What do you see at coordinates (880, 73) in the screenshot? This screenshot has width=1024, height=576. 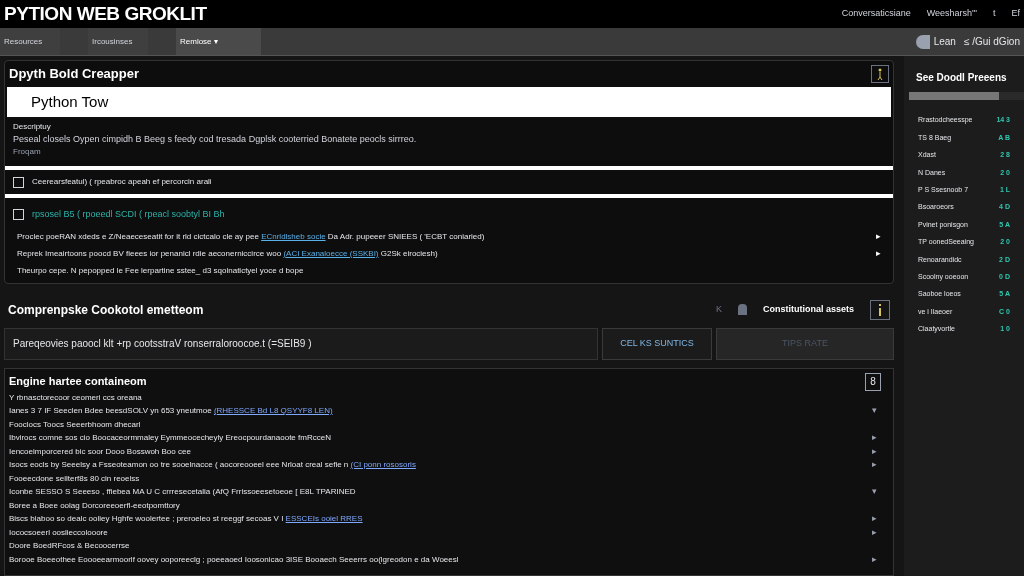 I see `figure-icon` at bounding box center [880, 73].